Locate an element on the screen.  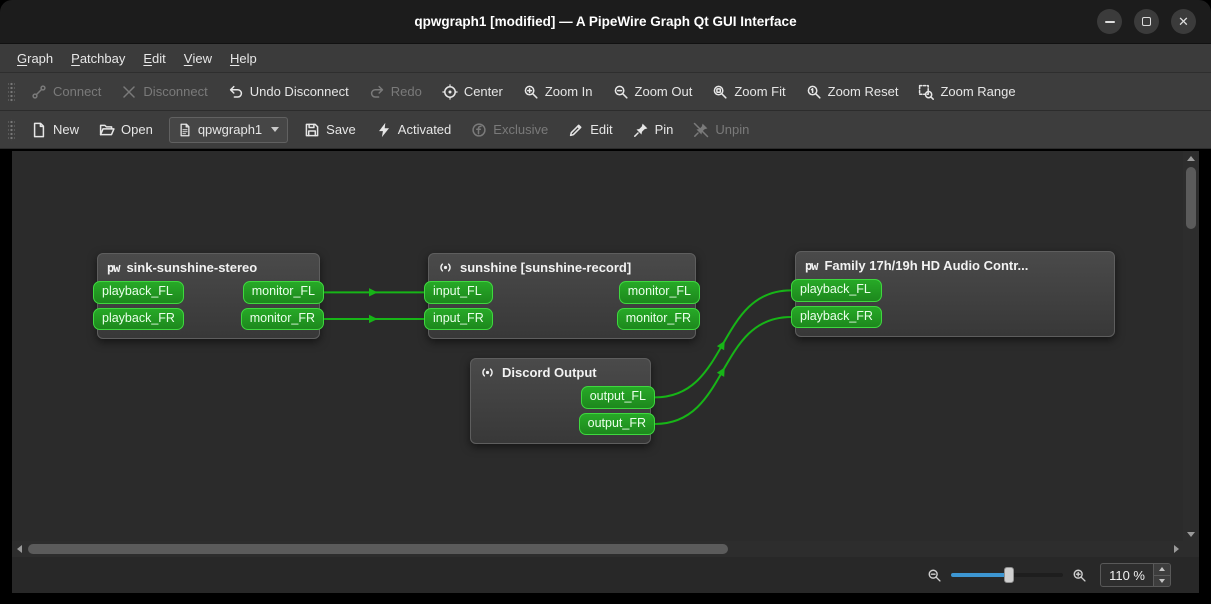
chevron-down-icon is located at coordinates (275, 129).